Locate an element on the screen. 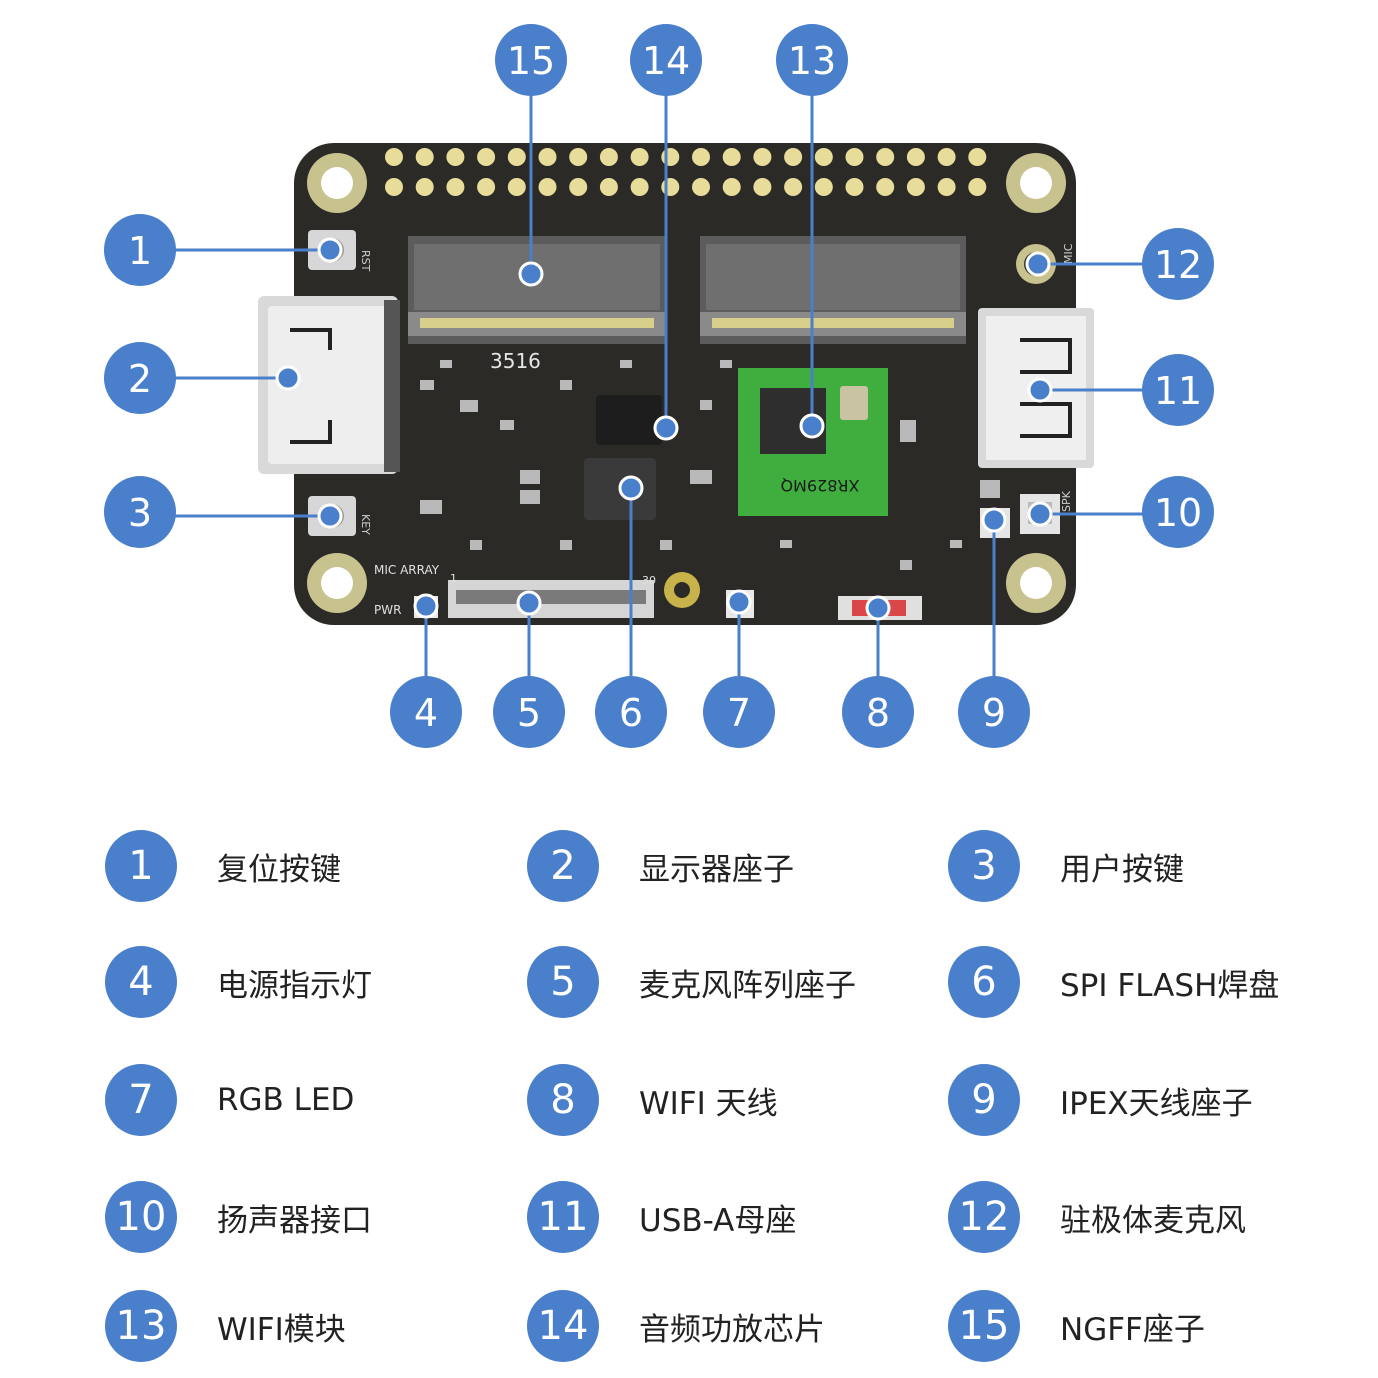 This screenshot has width=1378, height=1378. legend-item: 3 用户按键 is located at coordinates (1066, 866).